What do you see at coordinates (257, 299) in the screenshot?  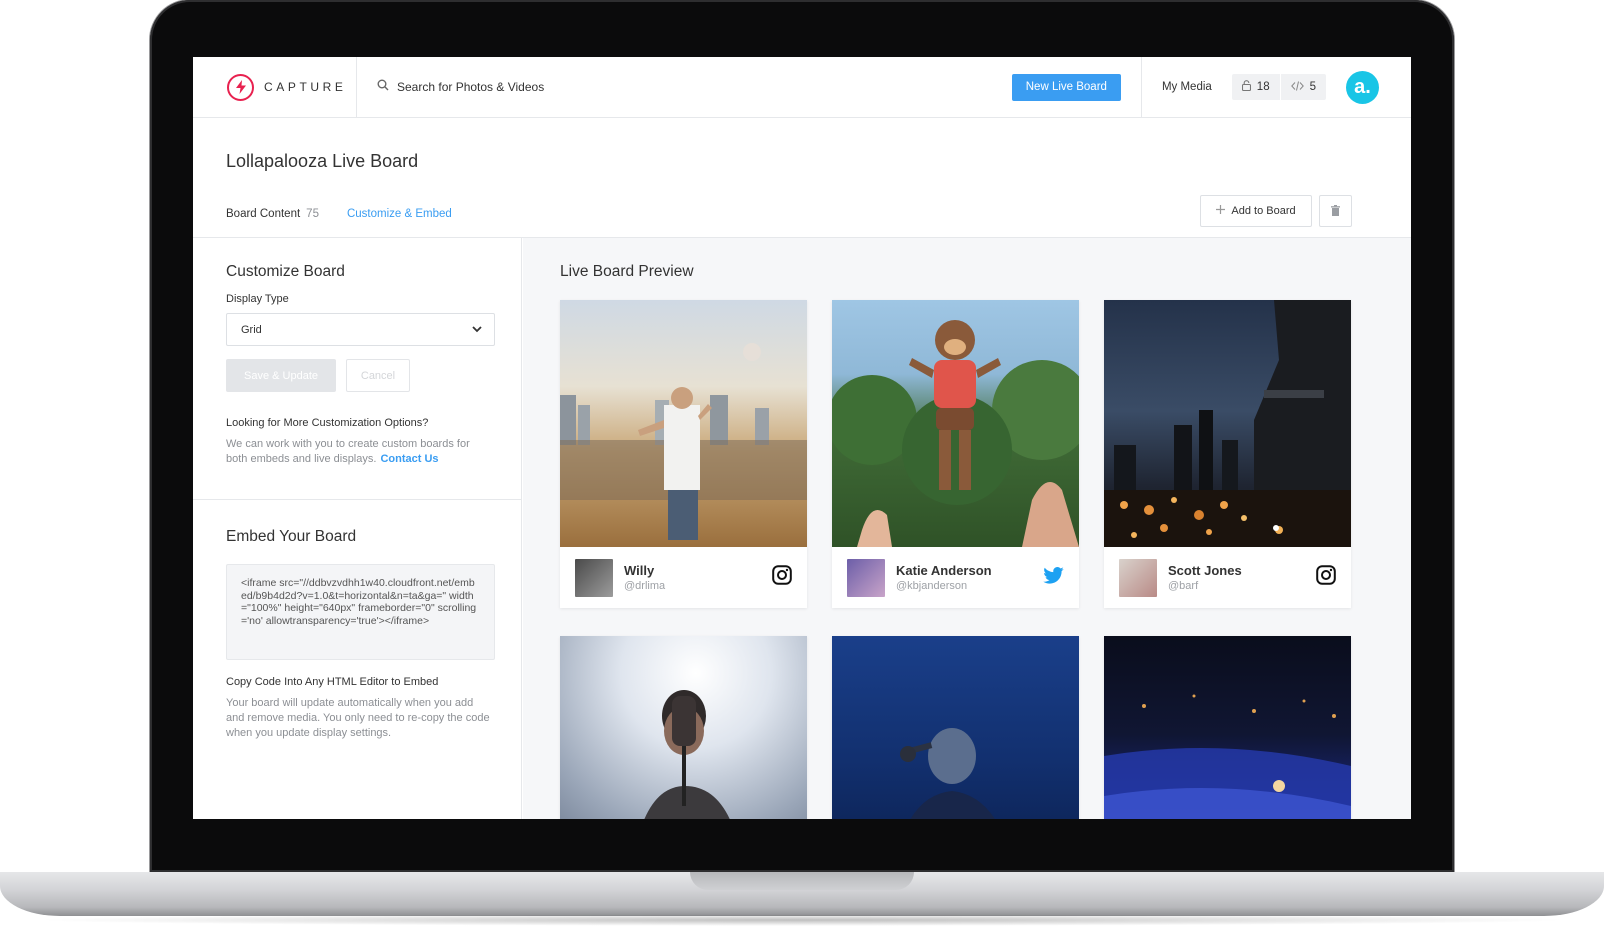 I see `display-type-label: Display Type` at bounding box center [257, 299].